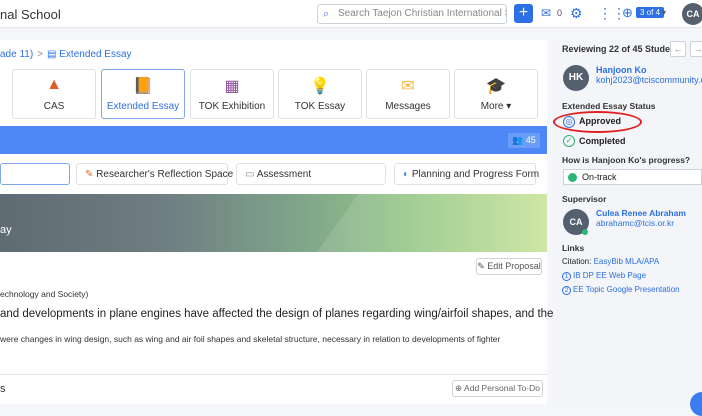 The height and width of the screenshot is (416, 702). What do you see at coordinates (566, 290) in the screenshot?
I see `link-number: 2` at bounding box center [566, 290].